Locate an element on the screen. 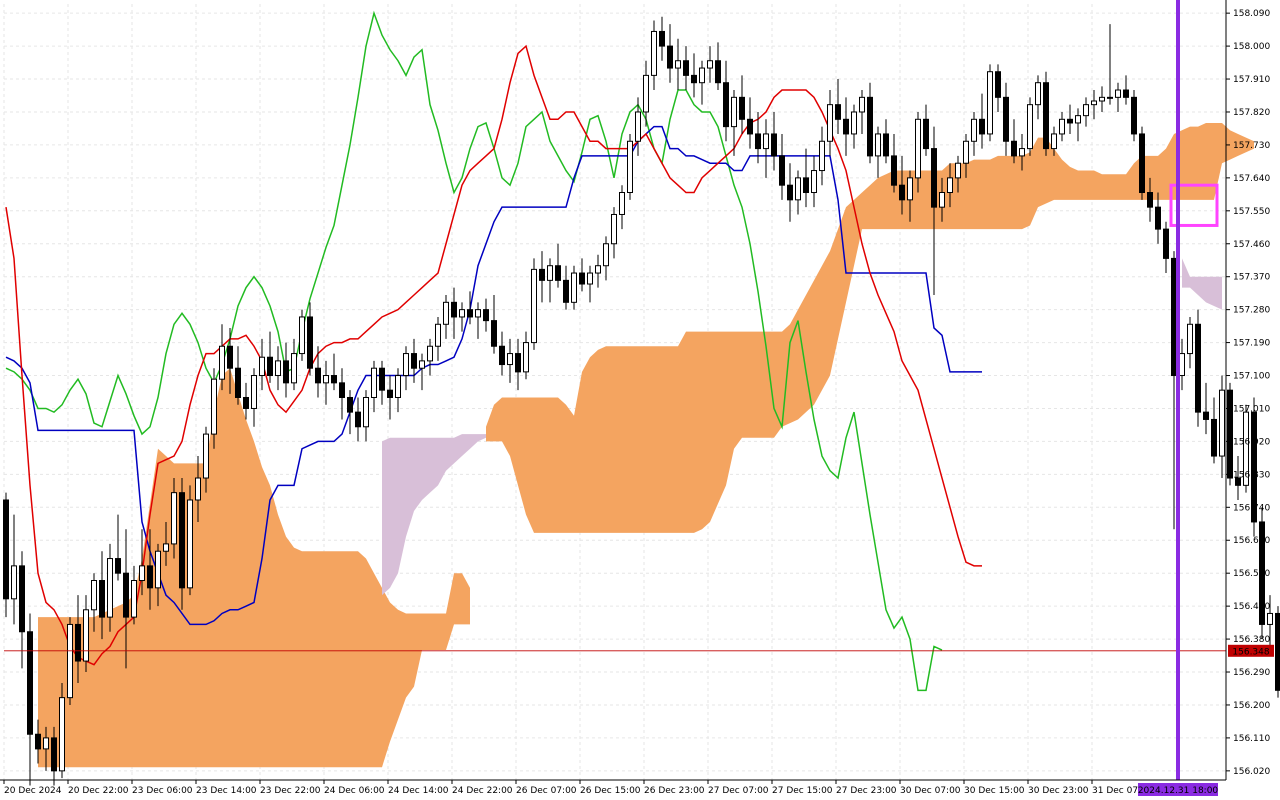 Image resolution: width=1280 pixels, height=800 pixels. price-tick-label: 156.290 is located at coordinates (1251, 673).